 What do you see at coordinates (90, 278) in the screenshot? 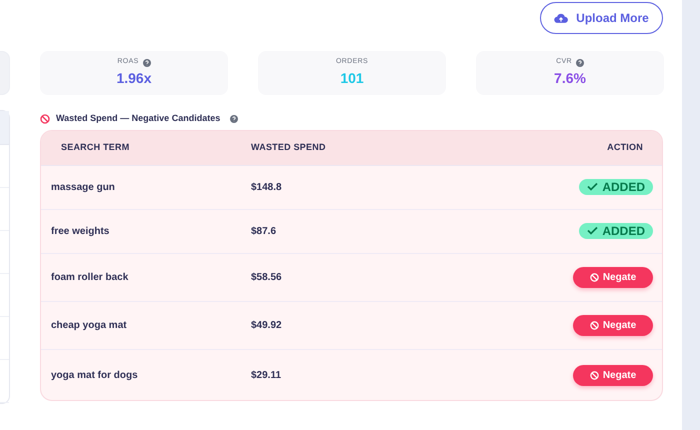
I see `search-term-cell-text: foam roller back` at bounding box center [90, 278].